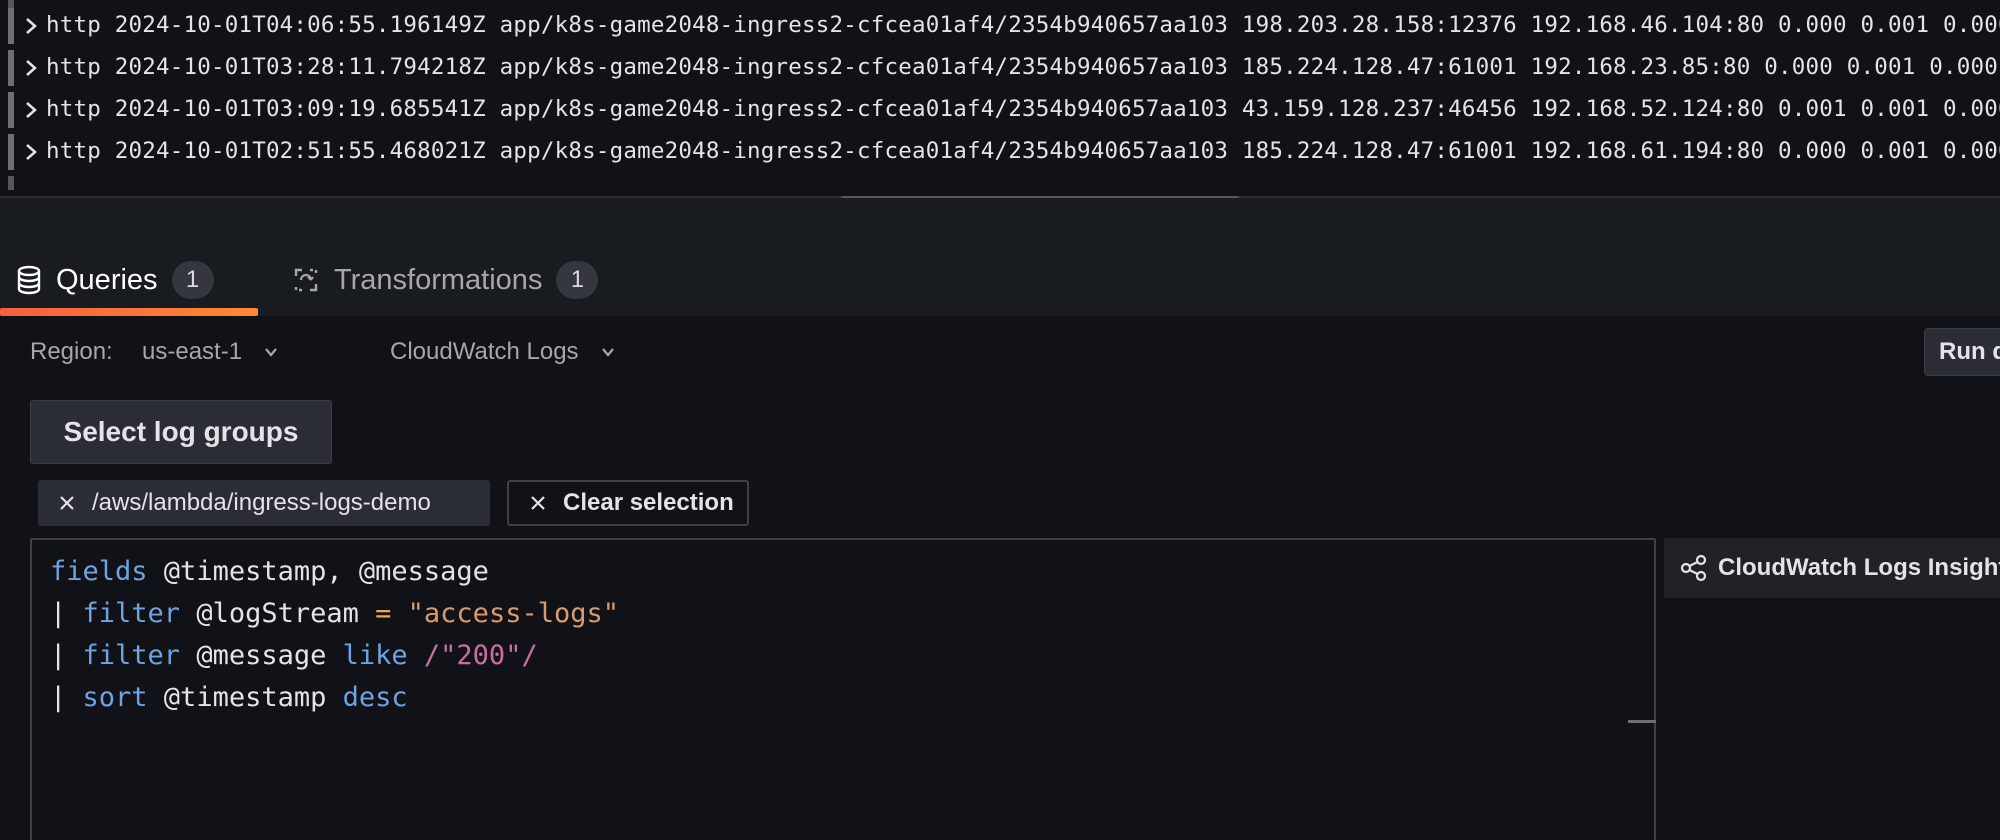  I want to click on horizontal-scrollbar-thumb, so click(1040, 197).